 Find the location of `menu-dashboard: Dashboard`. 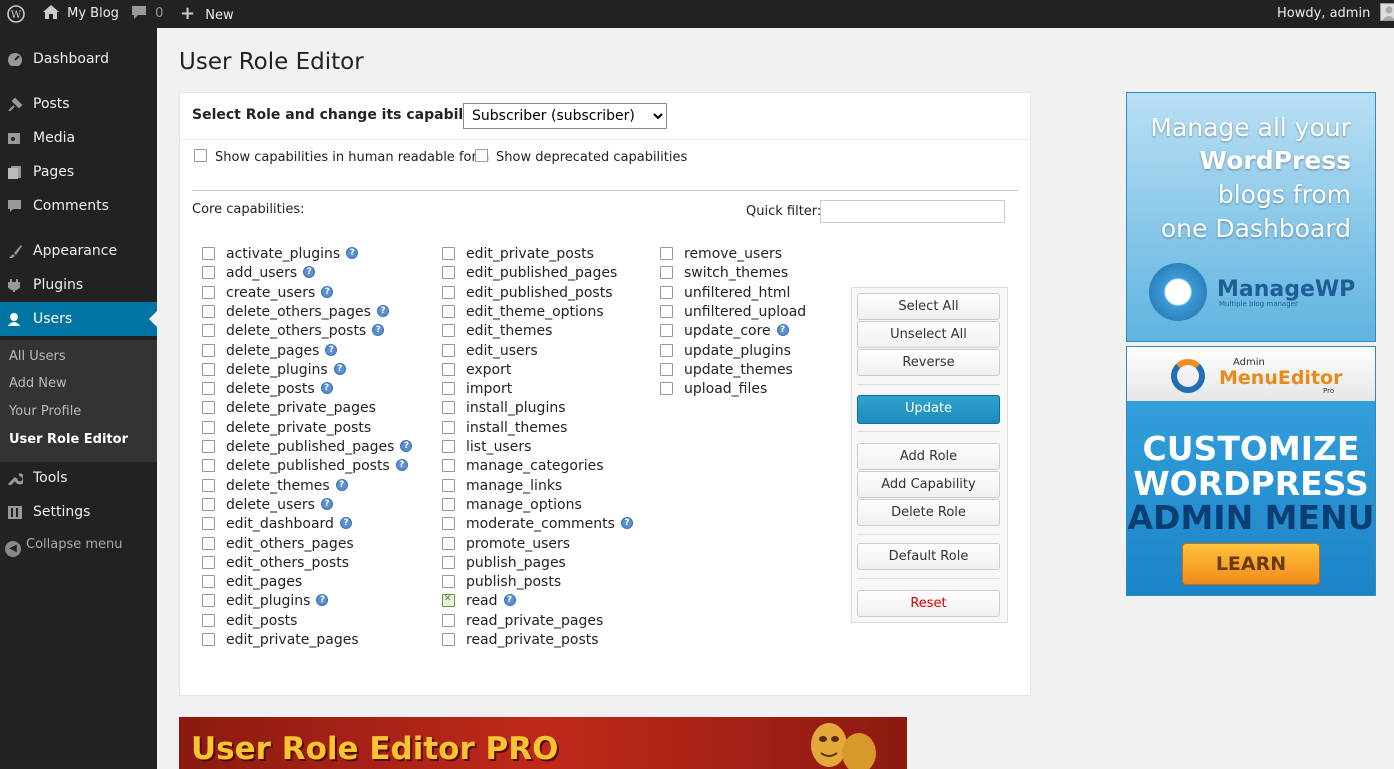

menu-dashboard: Dashboard is located at coordinates (78, 59).